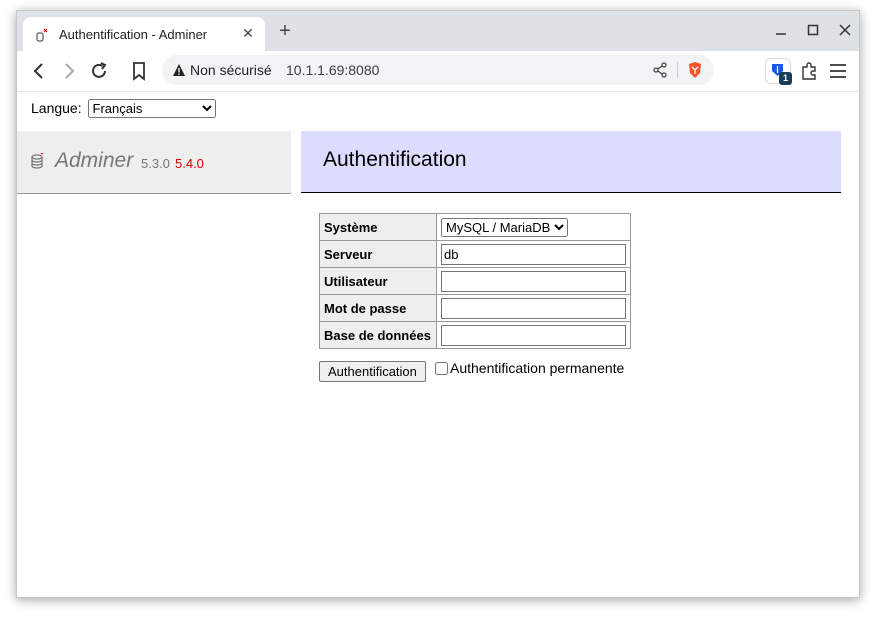  I want to click on table-row: Serveur, so click(475, 254).